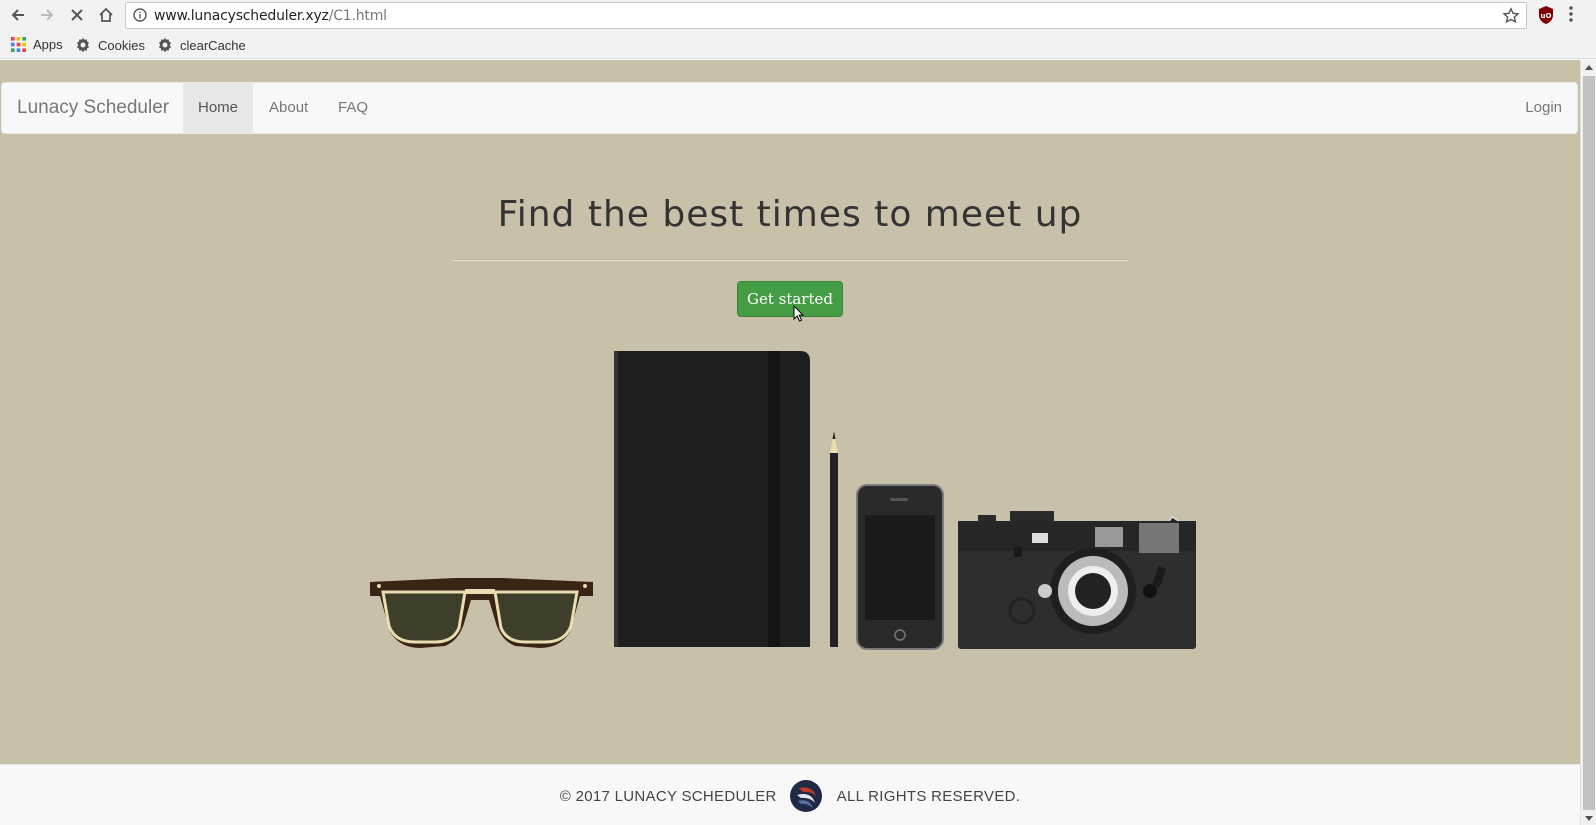  What do you see at coordinates (789, 108) in the screenshot?
I see `site-navbar: Lunacy Scheduler Home About FAQ Login` at bounding box center [789, 108].